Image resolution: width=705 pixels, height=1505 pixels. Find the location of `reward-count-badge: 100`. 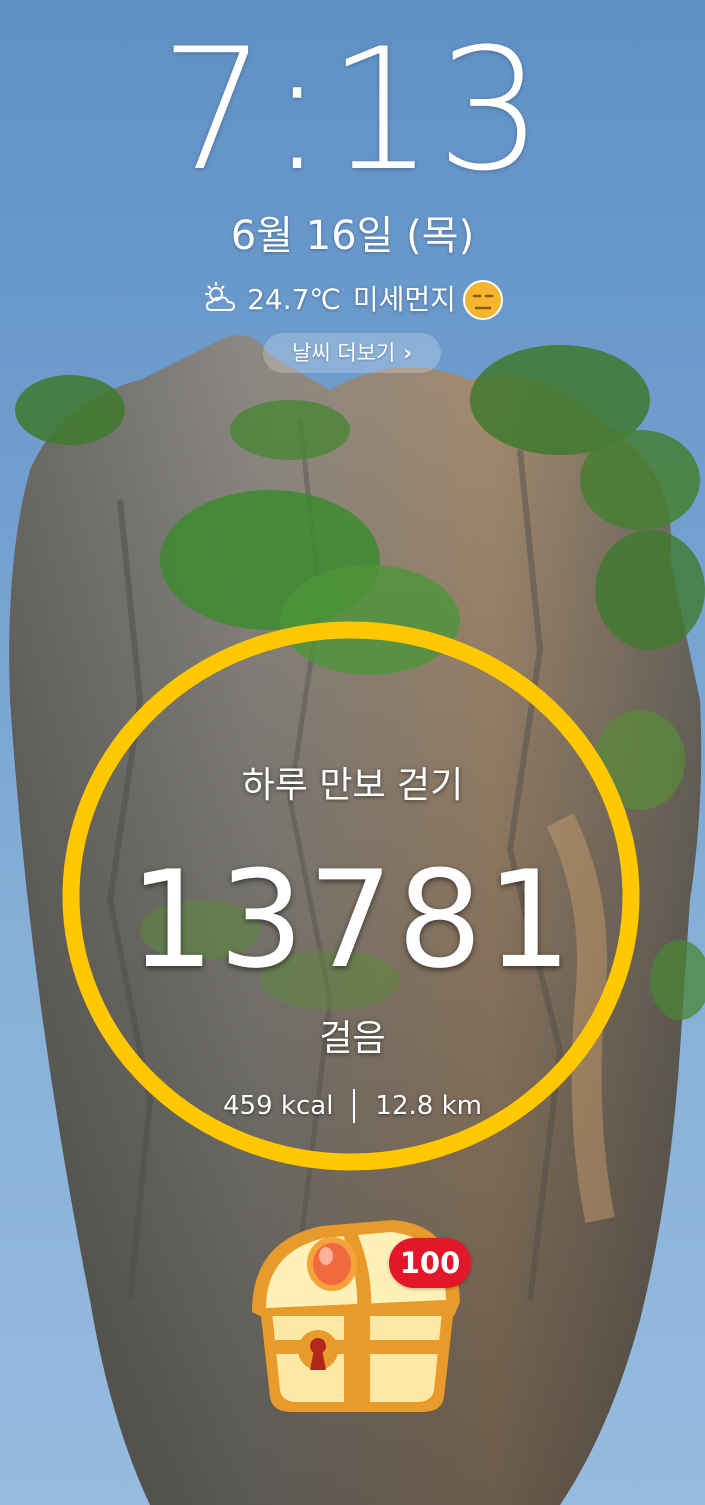

reward-count-badge: 100 is located at coordinates (430, 1263).